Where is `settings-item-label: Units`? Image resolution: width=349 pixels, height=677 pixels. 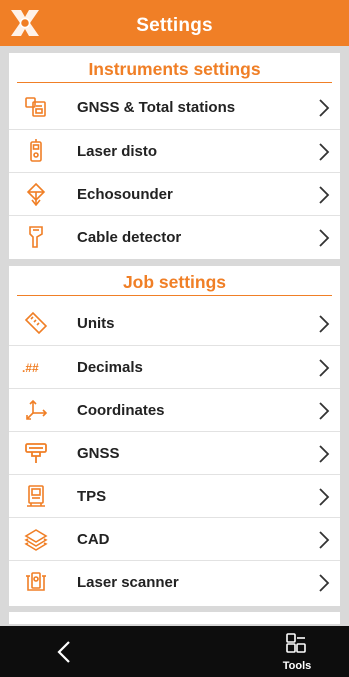
settings-item-label: Units is located at coordinates (96, 323).